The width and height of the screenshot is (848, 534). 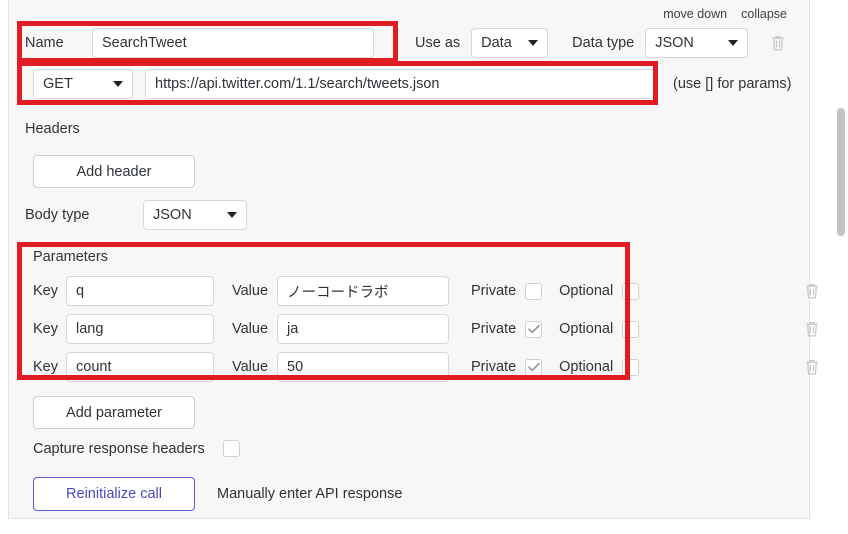 I want to click on parameter-value-input: 50, so click(x=363, y=367).